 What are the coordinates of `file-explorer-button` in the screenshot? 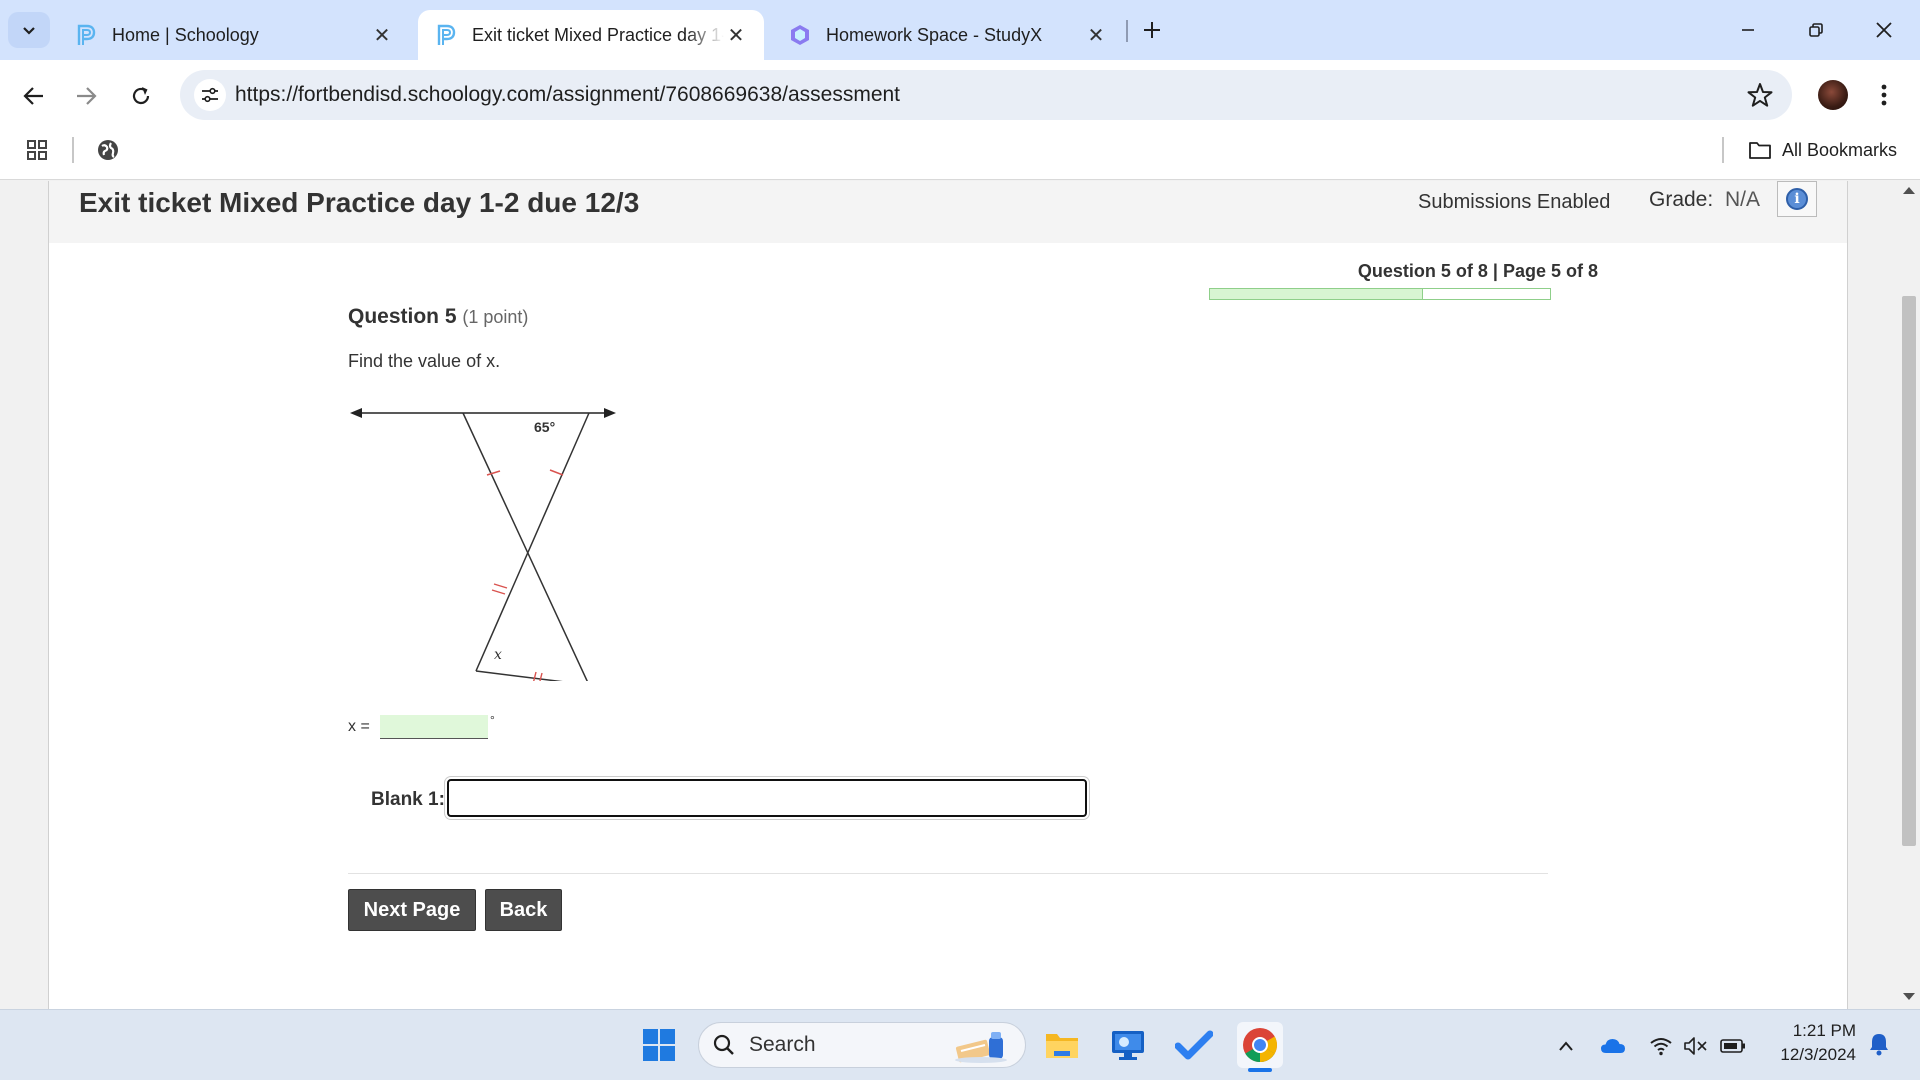 It's located at (1062, 1045).